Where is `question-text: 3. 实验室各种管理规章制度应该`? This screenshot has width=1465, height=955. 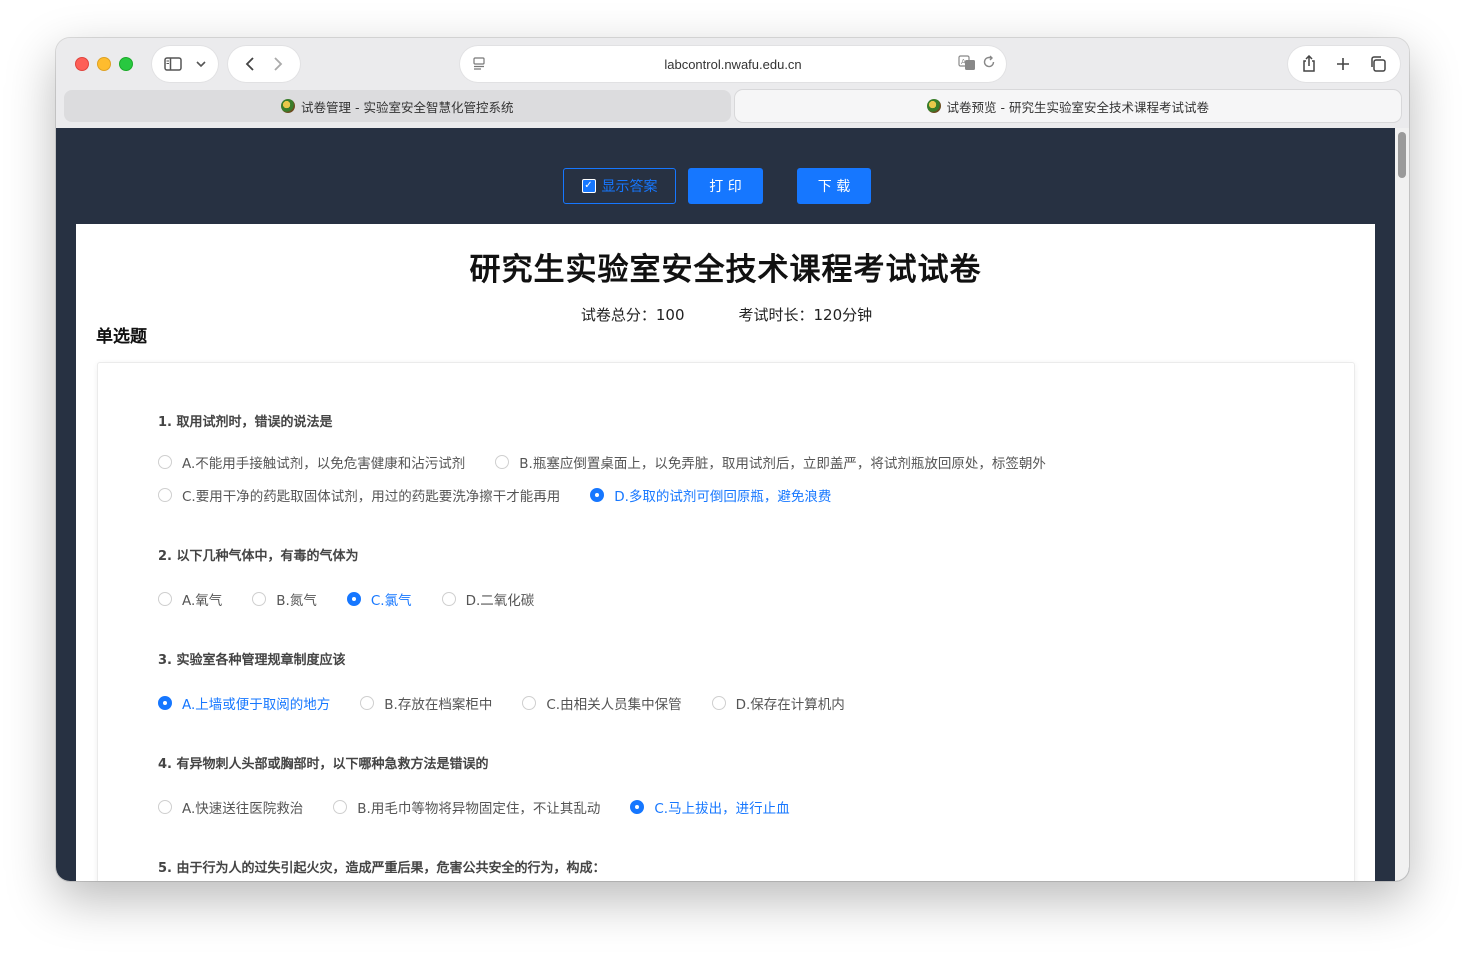 question-text: 3. 实验室各种管理规章制度应该 is located at coordinates (252, 660).